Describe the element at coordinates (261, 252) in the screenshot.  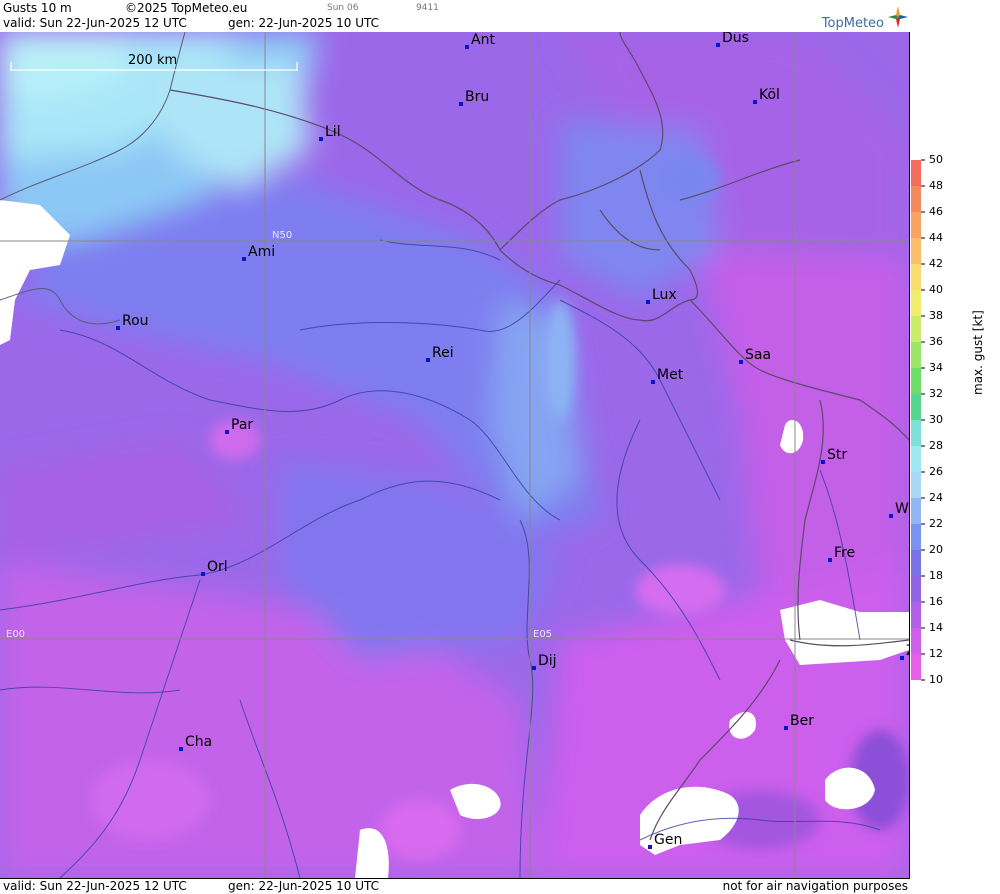
I see `city-label: Ami` at that location.